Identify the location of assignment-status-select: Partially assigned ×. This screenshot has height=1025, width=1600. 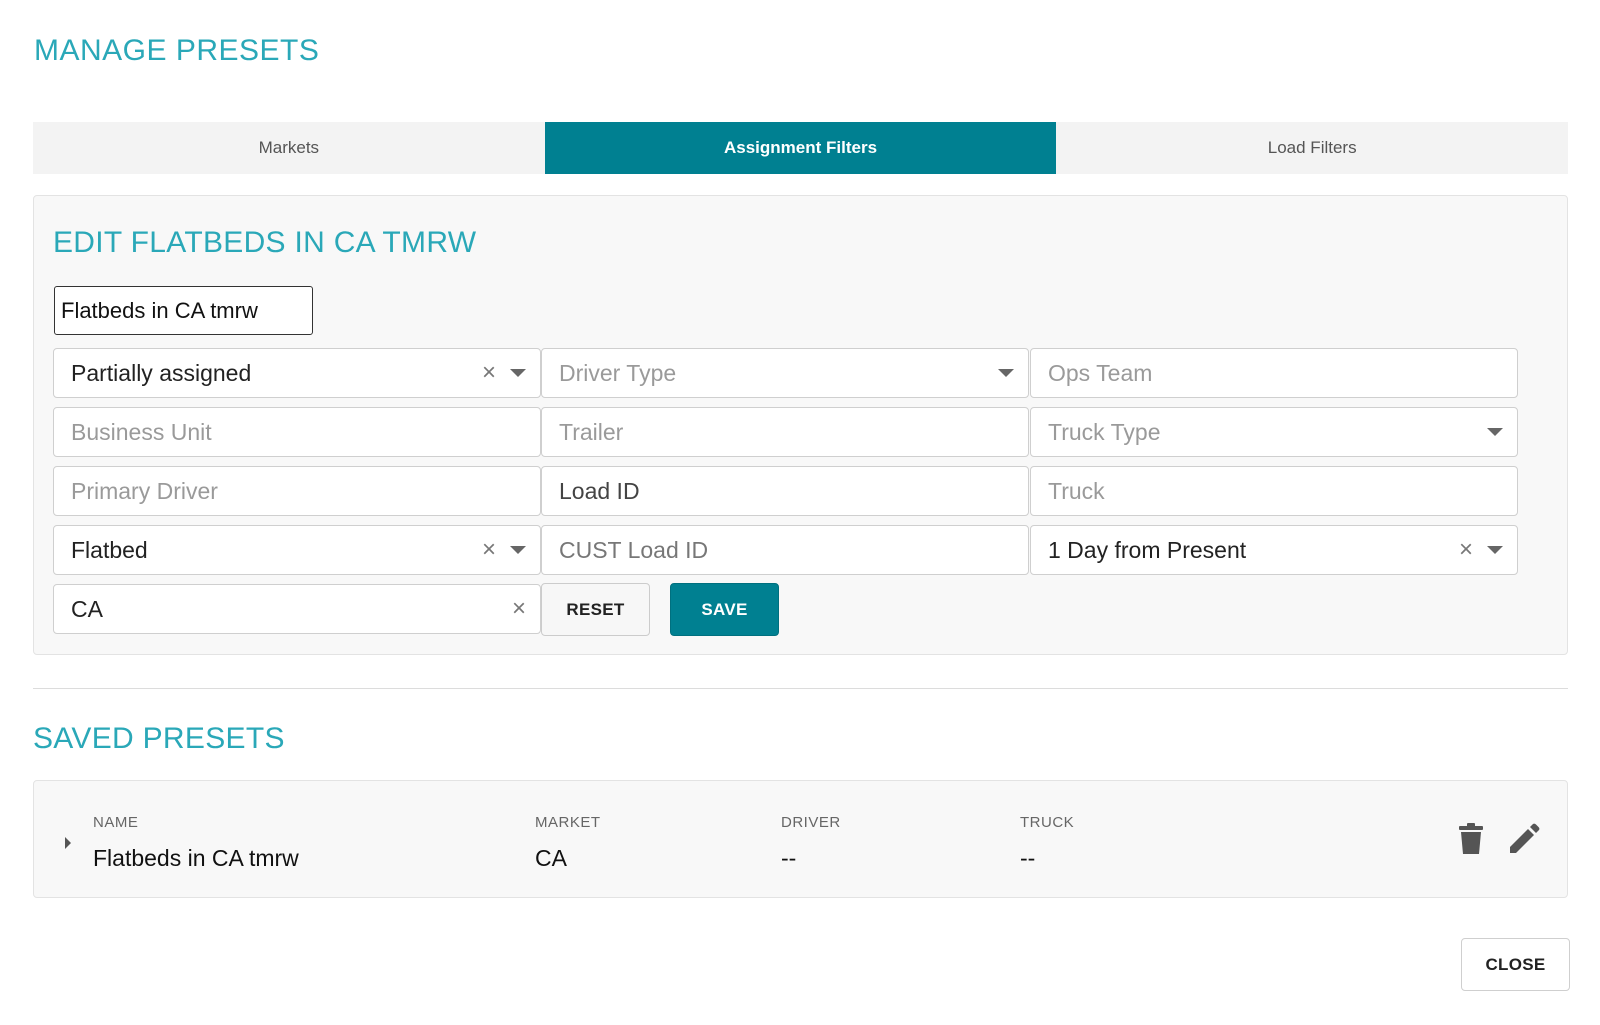
(297, 373).